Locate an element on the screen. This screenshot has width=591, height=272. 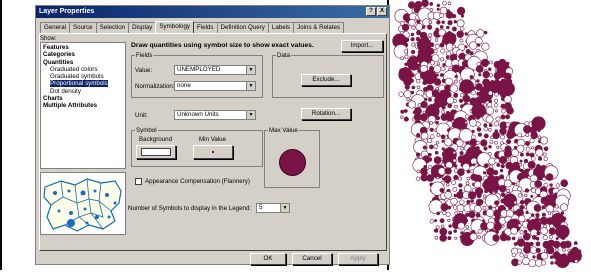
preview-map-image is located at coordinates (83, 203).